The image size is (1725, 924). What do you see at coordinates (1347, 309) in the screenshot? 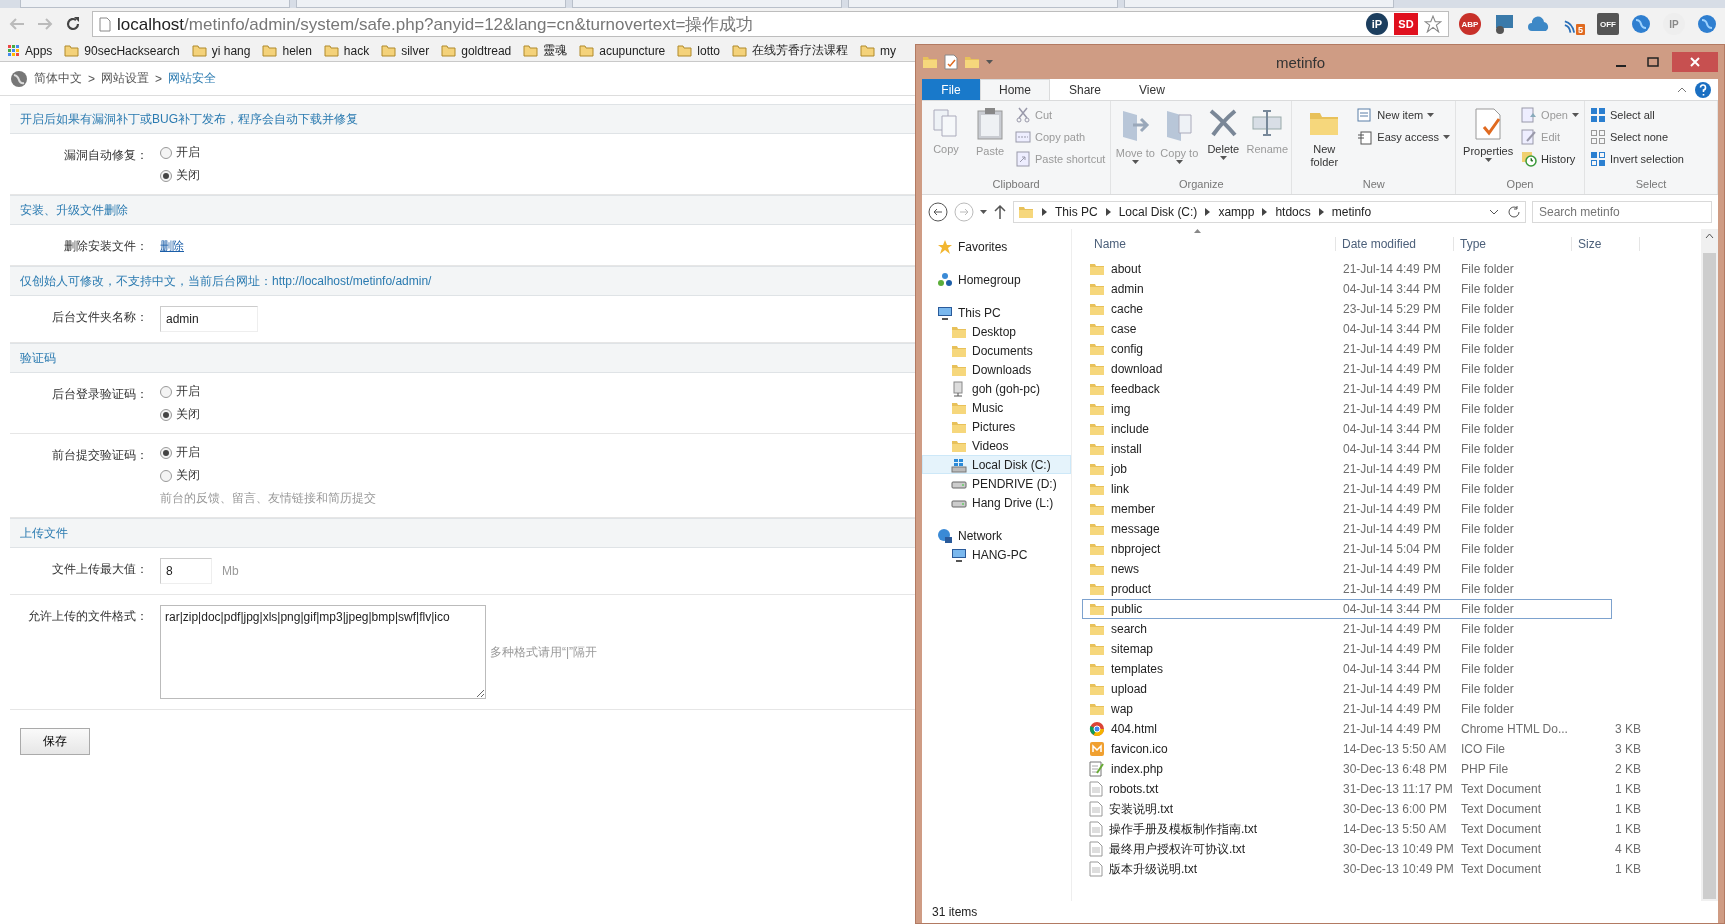
I see `file-row: cache 23-Jul-14 5:29 PM File folder` at bounding box center [1347, 309].